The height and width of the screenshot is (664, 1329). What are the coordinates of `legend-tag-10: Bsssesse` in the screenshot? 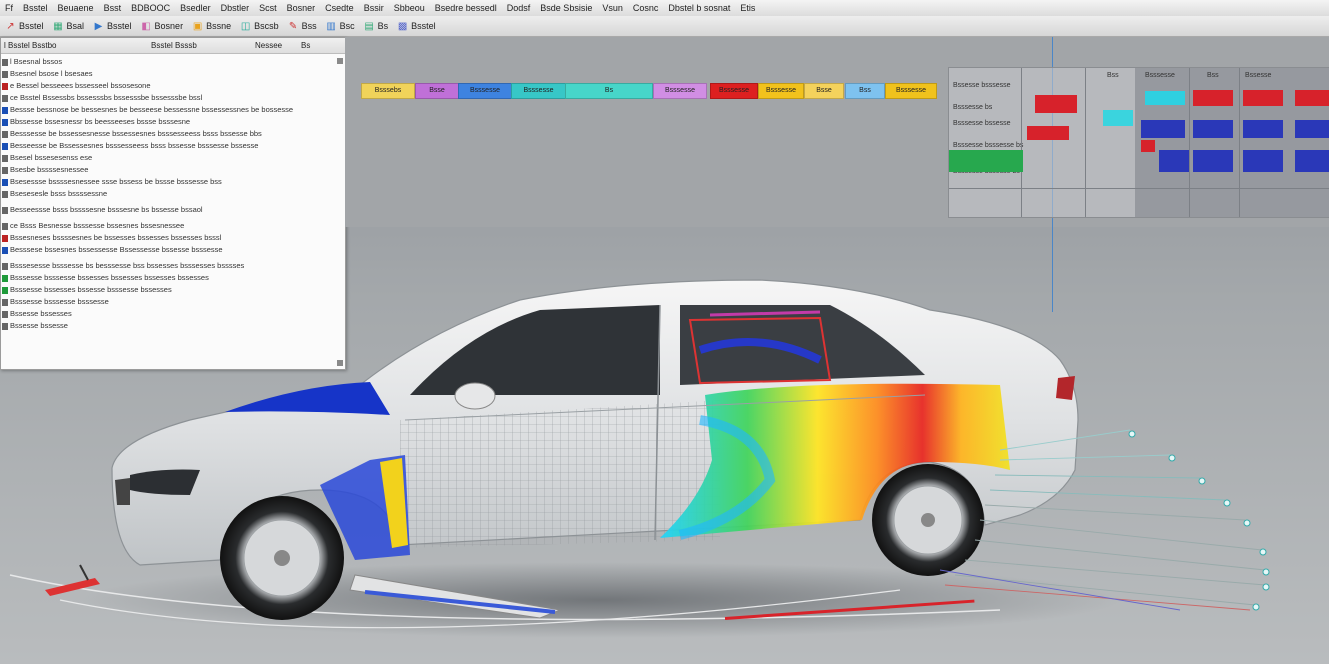 It's located at (911, 91).